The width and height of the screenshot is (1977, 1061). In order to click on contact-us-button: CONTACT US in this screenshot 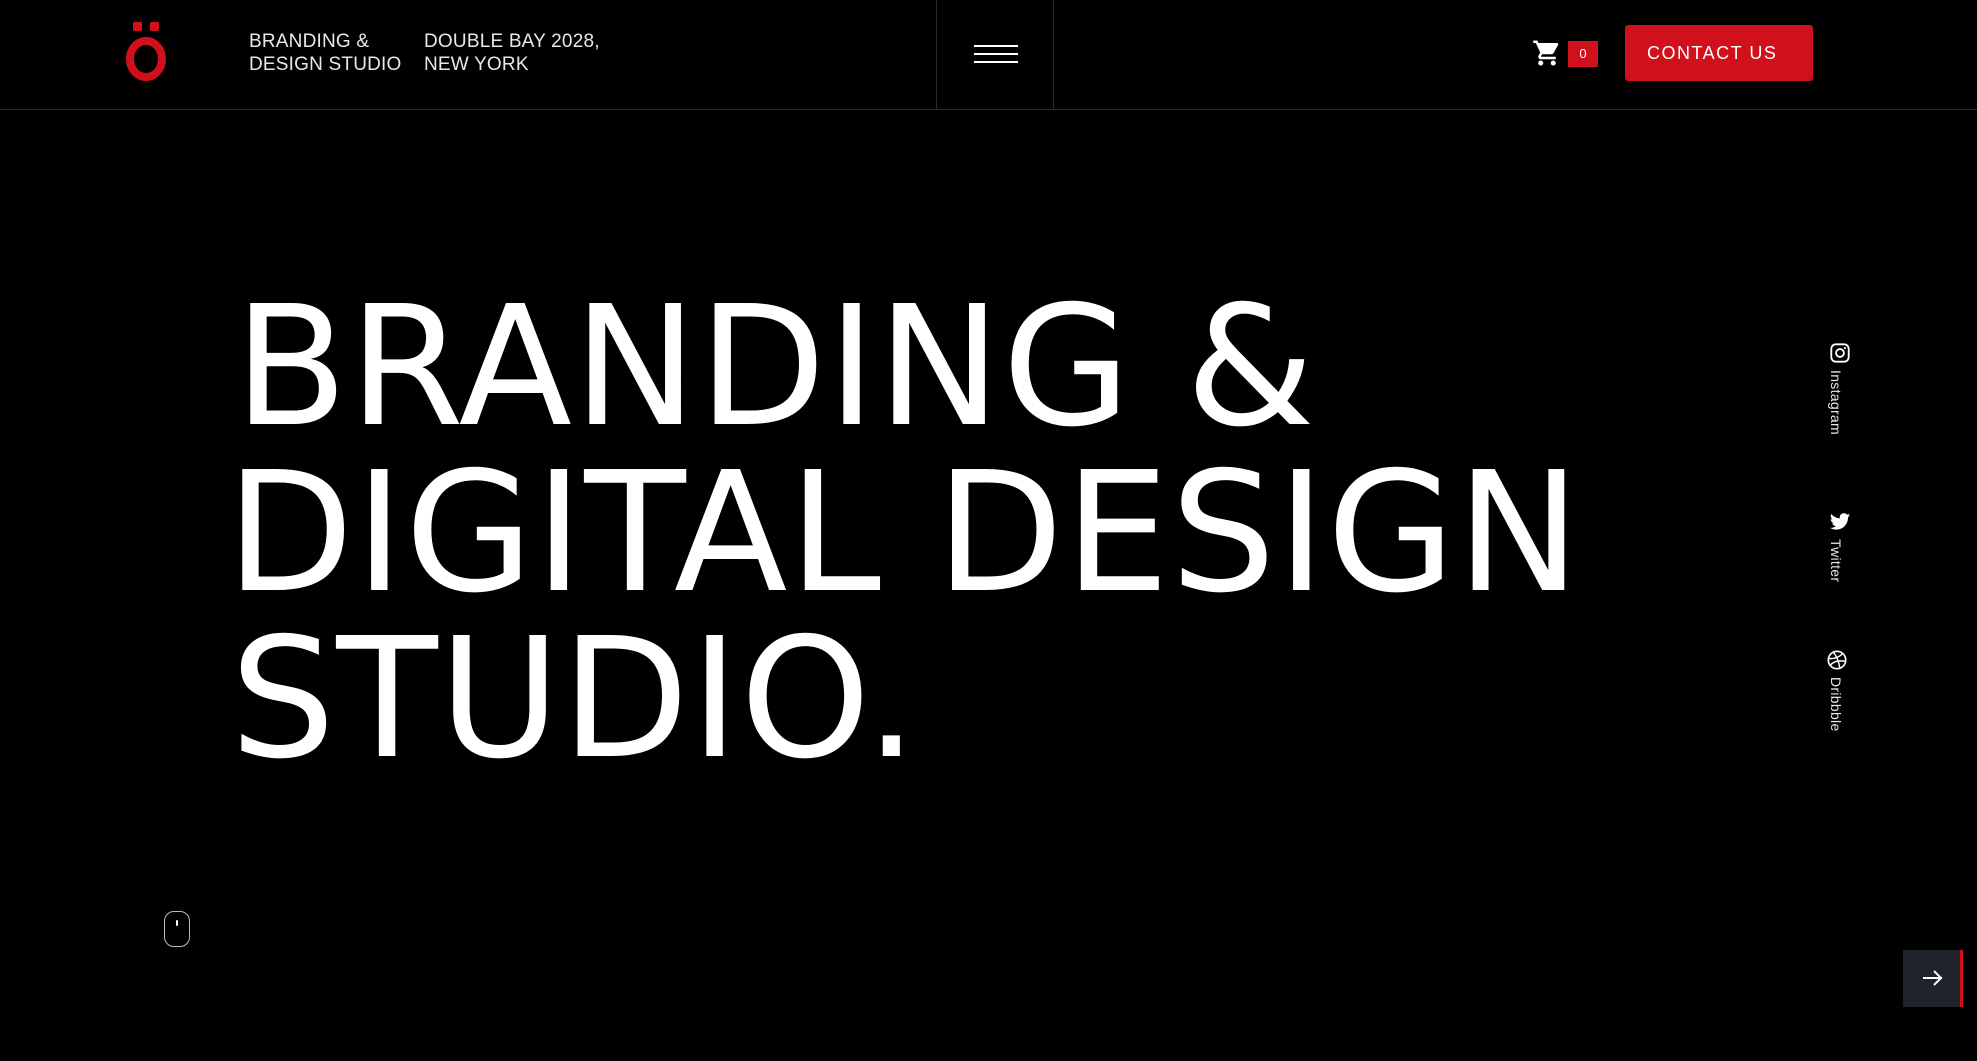, I will do `click(1719, 53)`.